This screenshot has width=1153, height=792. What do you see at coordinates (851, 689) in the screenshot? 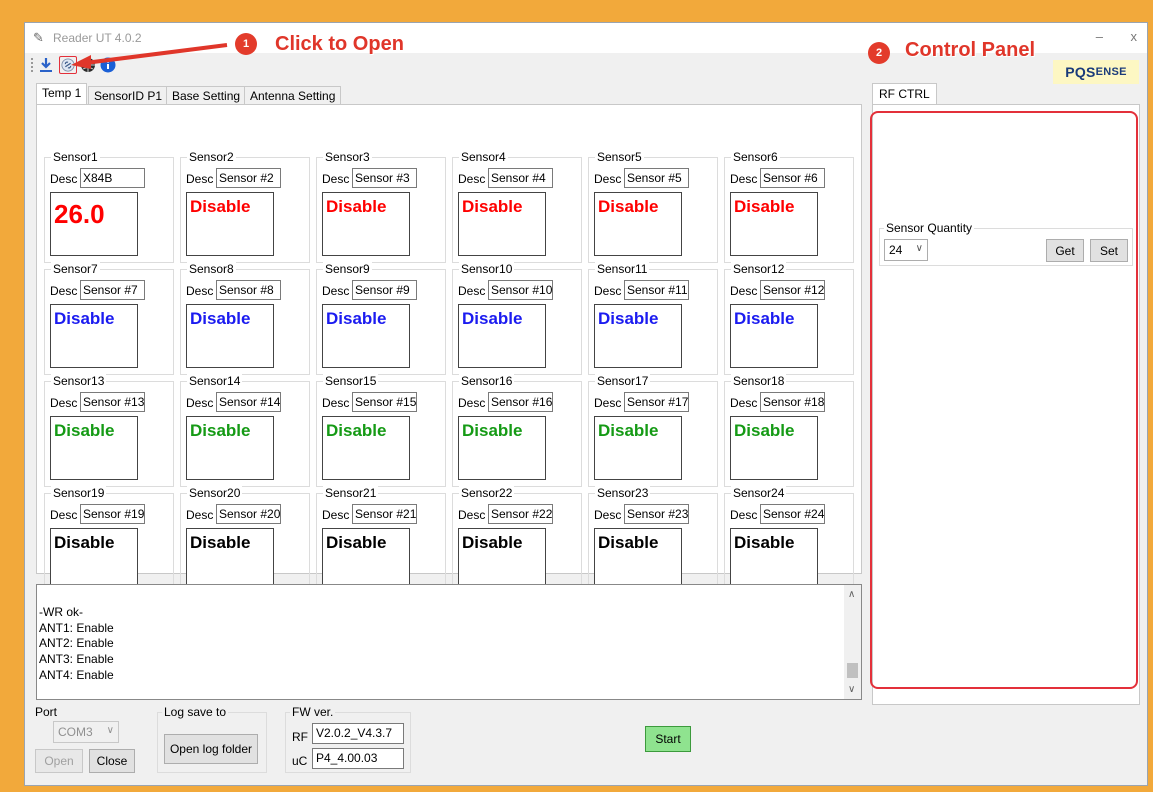
I see `scroll-down-icon: ∨` at bounding box center [851, 689].